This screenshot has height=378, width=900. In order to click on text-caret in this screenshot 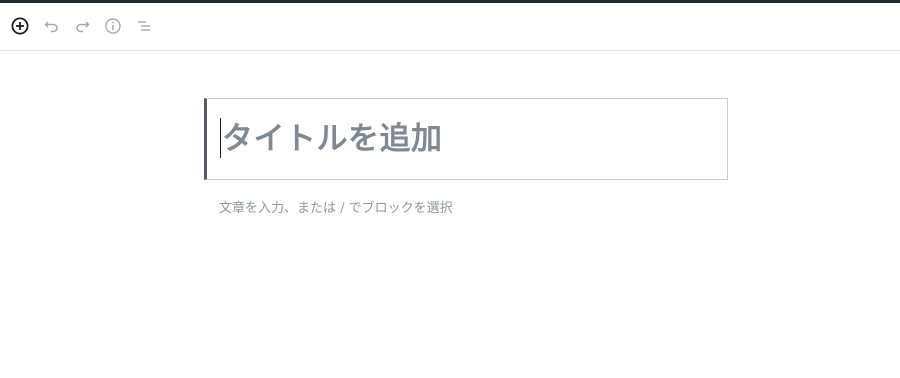, I will do `click(220, 138)`.